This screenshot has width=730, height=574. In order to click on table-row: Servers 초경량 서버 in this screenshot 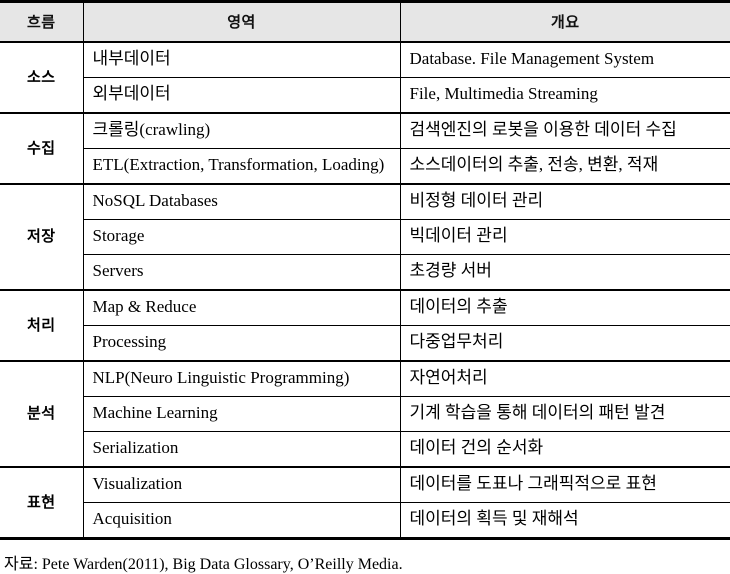, I will do `click(365, 272)`.